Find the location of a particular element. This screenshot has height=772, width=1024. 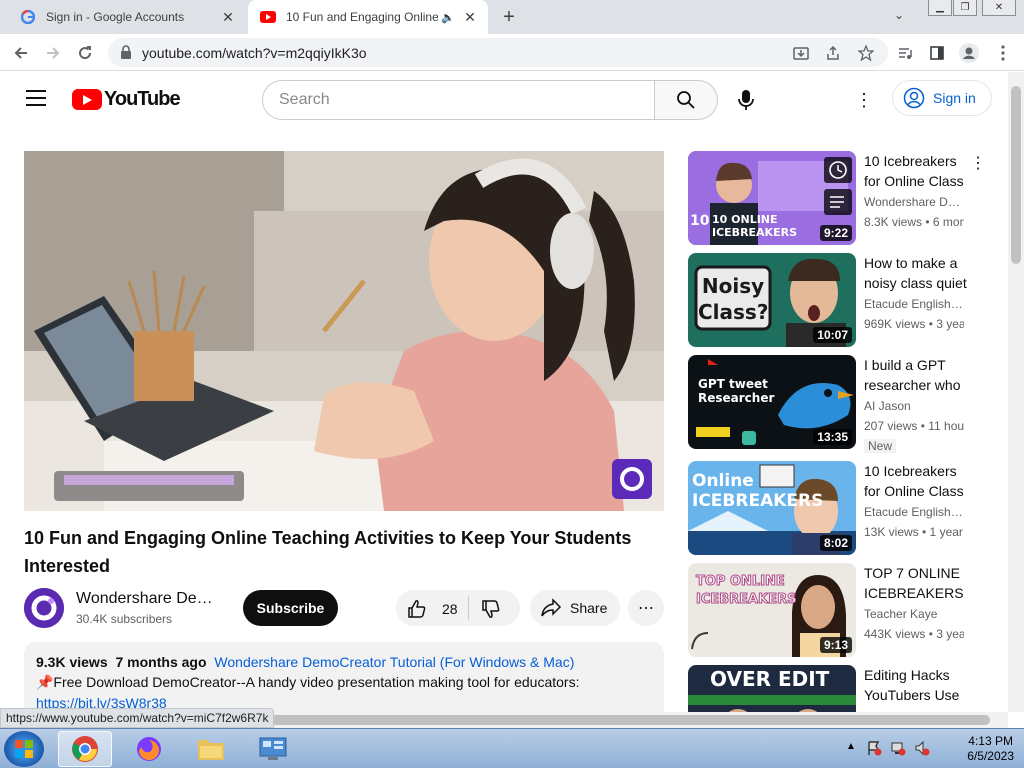

share-arrow-icon is located at coordinates (551, 607).